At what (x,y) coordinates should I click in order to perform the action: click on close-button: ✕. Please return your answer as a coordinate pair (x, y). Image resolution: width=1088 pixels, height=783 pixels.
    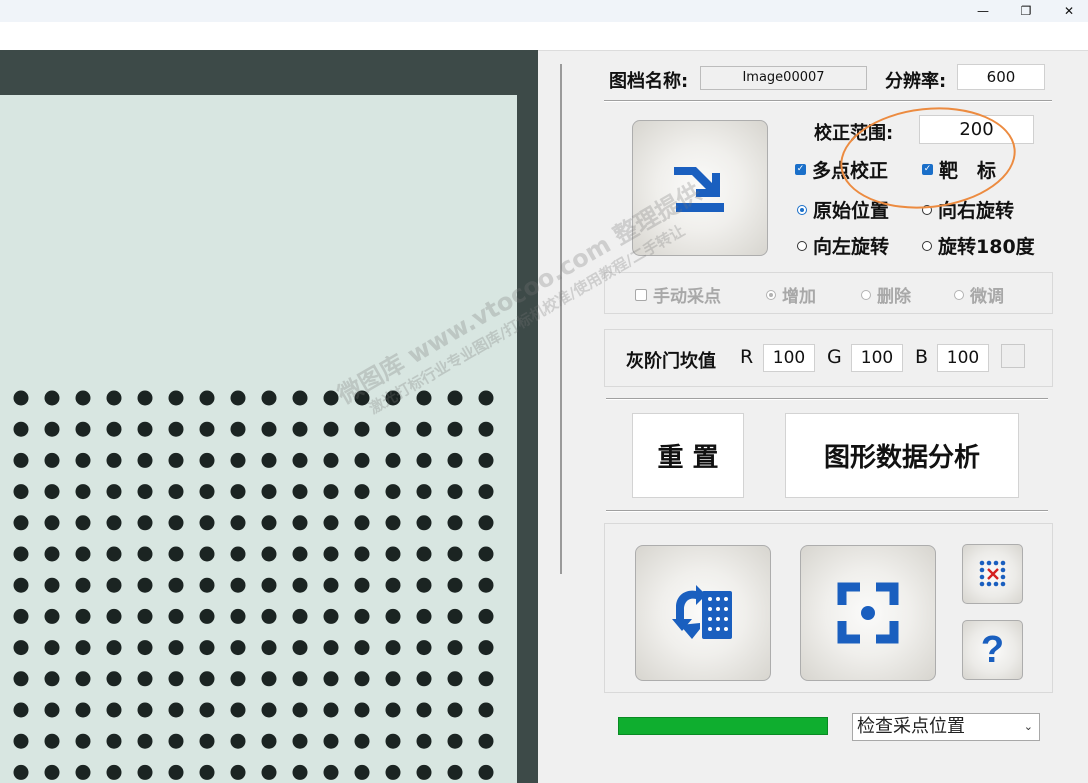
    Looking at the image, I should click on (1067, 11).